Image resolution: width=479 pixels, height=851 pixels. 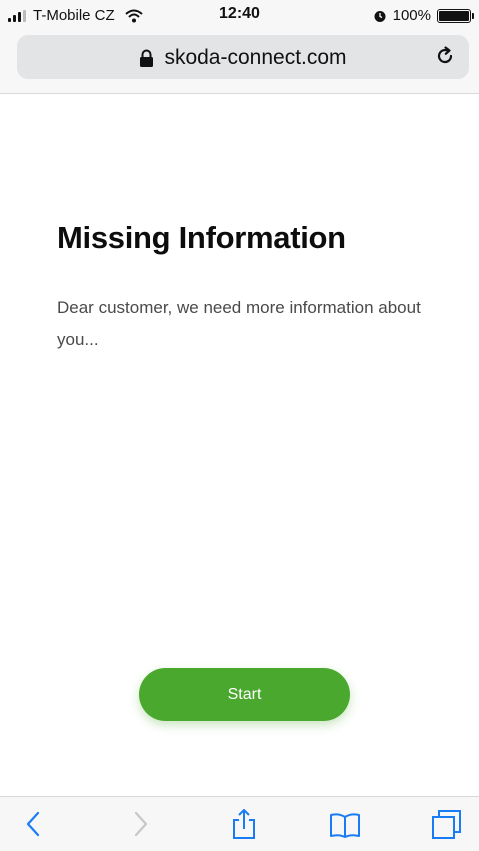 I want to click on page-title: Missing Information, so click(x=201, y=237).